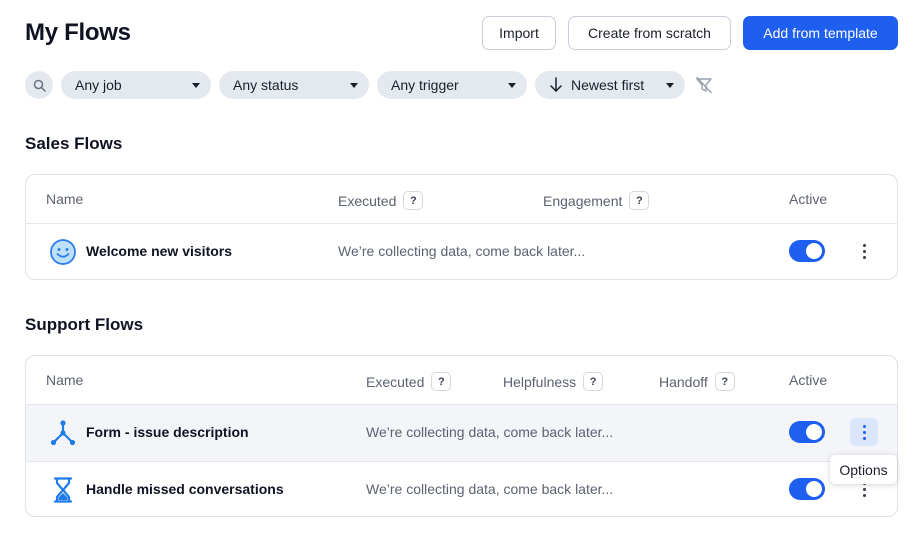 This screenshot has height=549, width=923. What do you see at coordinates (185, 489) in the screenshot?
I see `flow-name: Handle missed conversations` at bounding box center [185, 489].